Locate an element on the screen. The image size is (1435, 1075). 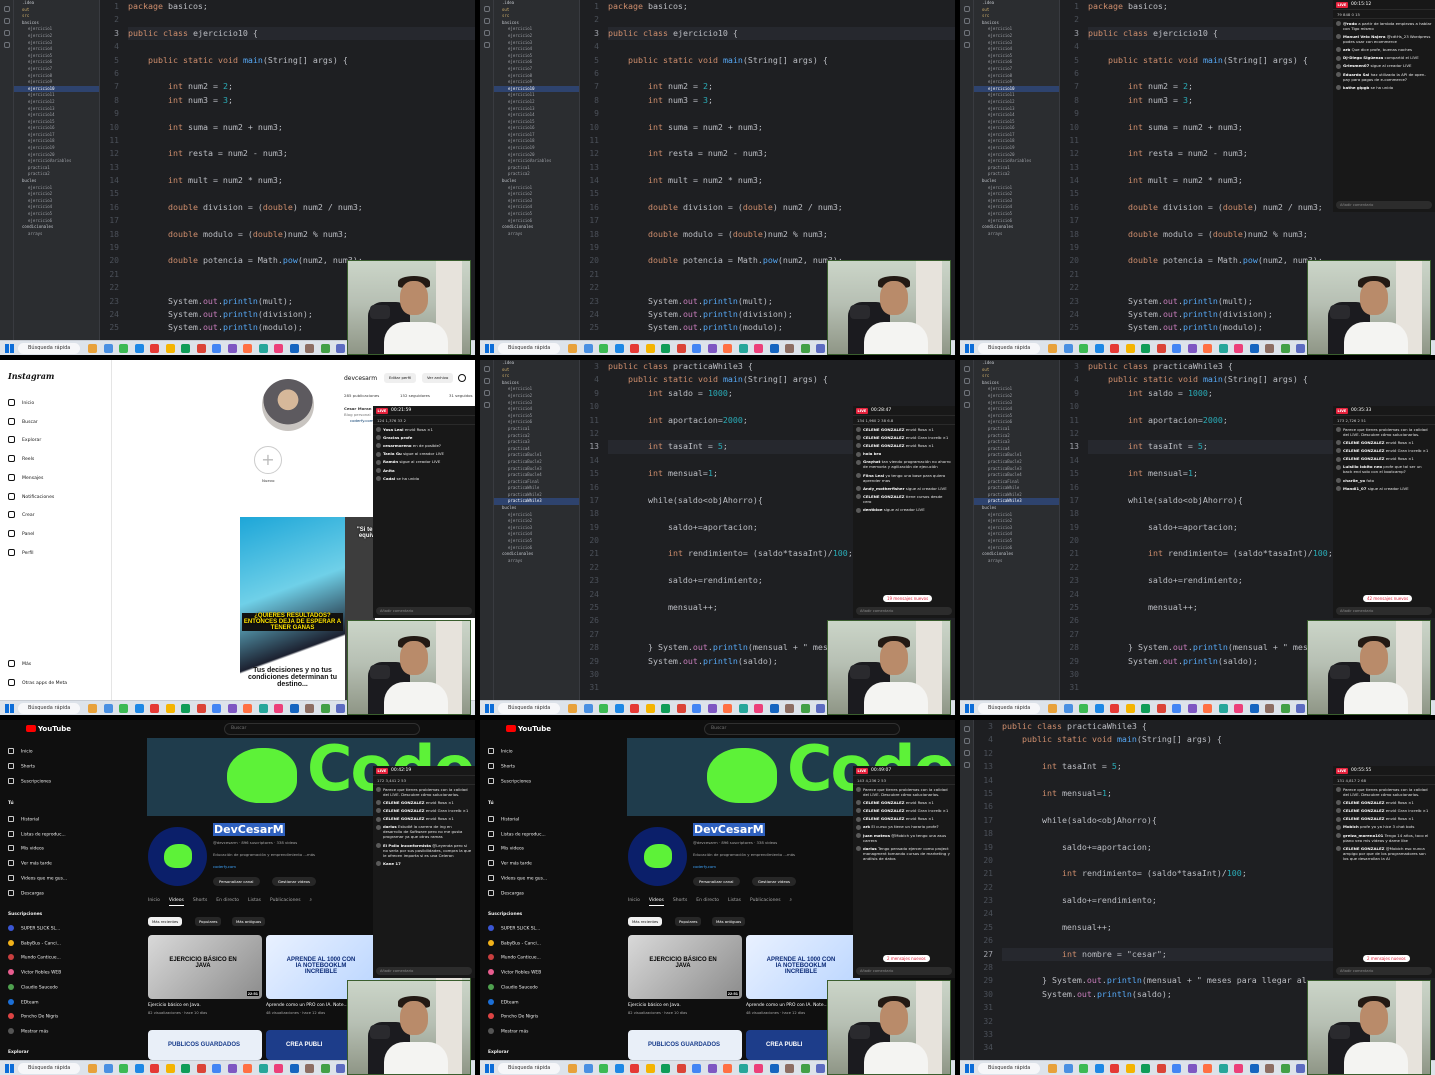
subscription-item: Mostrar más is located at coordinates (508, 1030).